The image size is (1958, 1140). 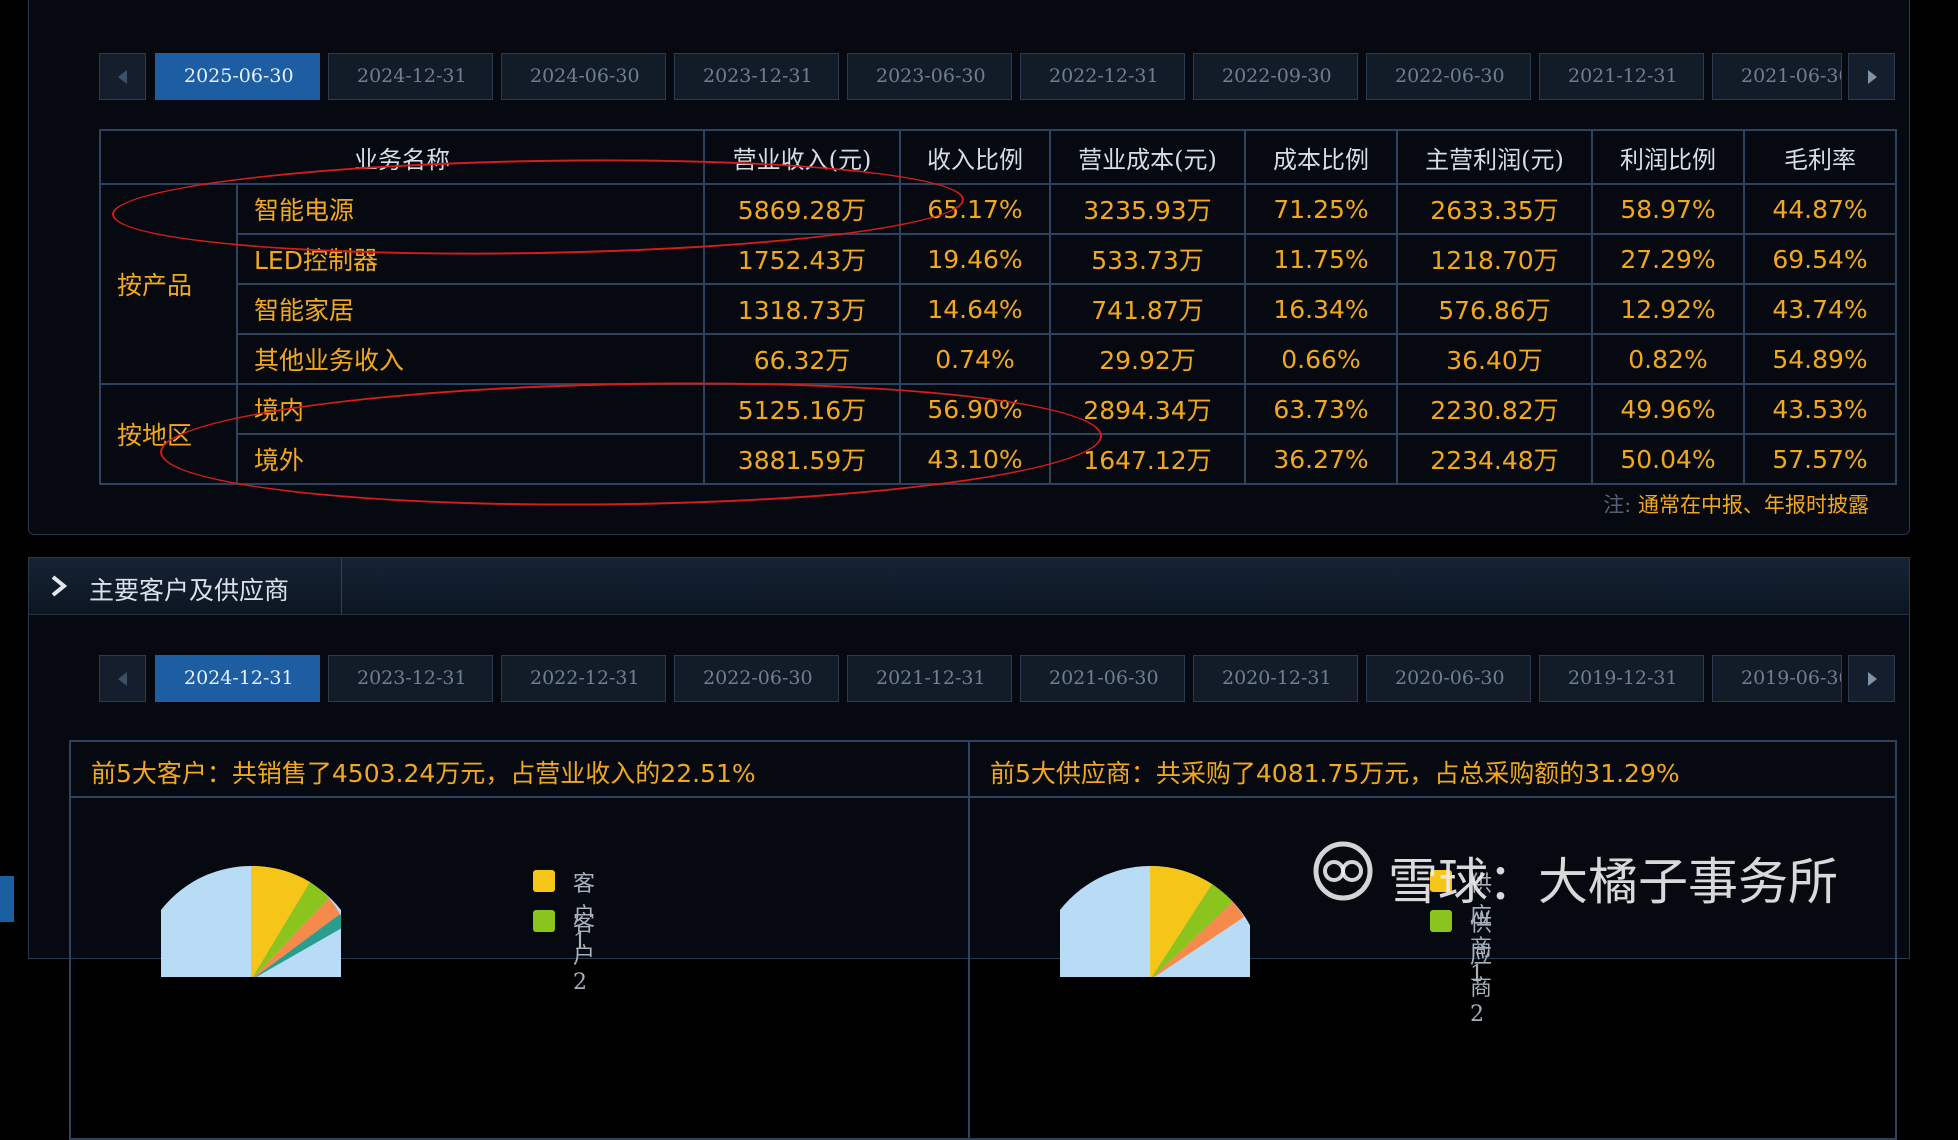 What do you see at coordinates (583, 76) in the screenshot?
I see `date-tab: 2024-06-30` at bounding box center [583, 76].